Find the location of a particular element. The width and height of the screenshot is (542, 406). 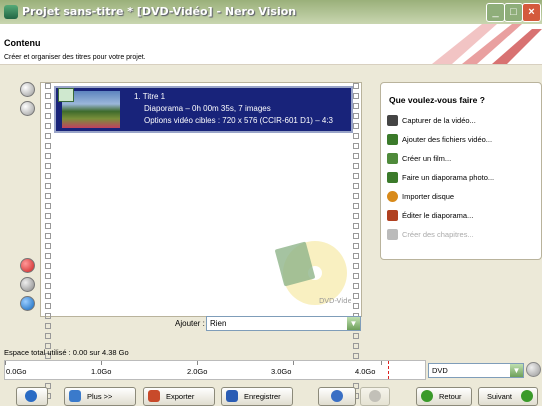

disc-import-icon is located at coordinates (392, 196).